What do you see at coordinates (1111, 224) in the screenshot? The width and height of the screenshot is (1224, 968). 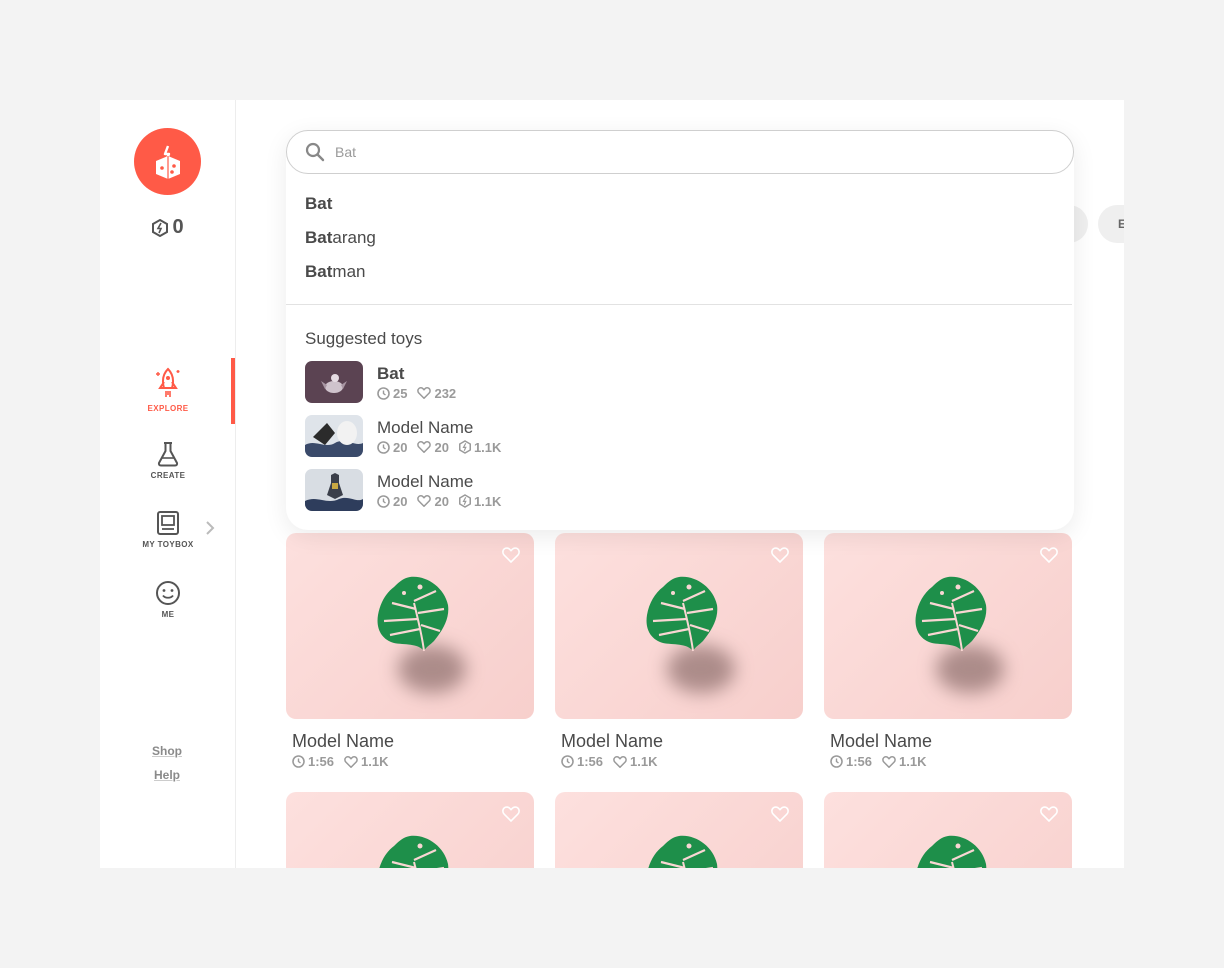 I see `category-chip-partial: E` at bounding box center [1111, 224].